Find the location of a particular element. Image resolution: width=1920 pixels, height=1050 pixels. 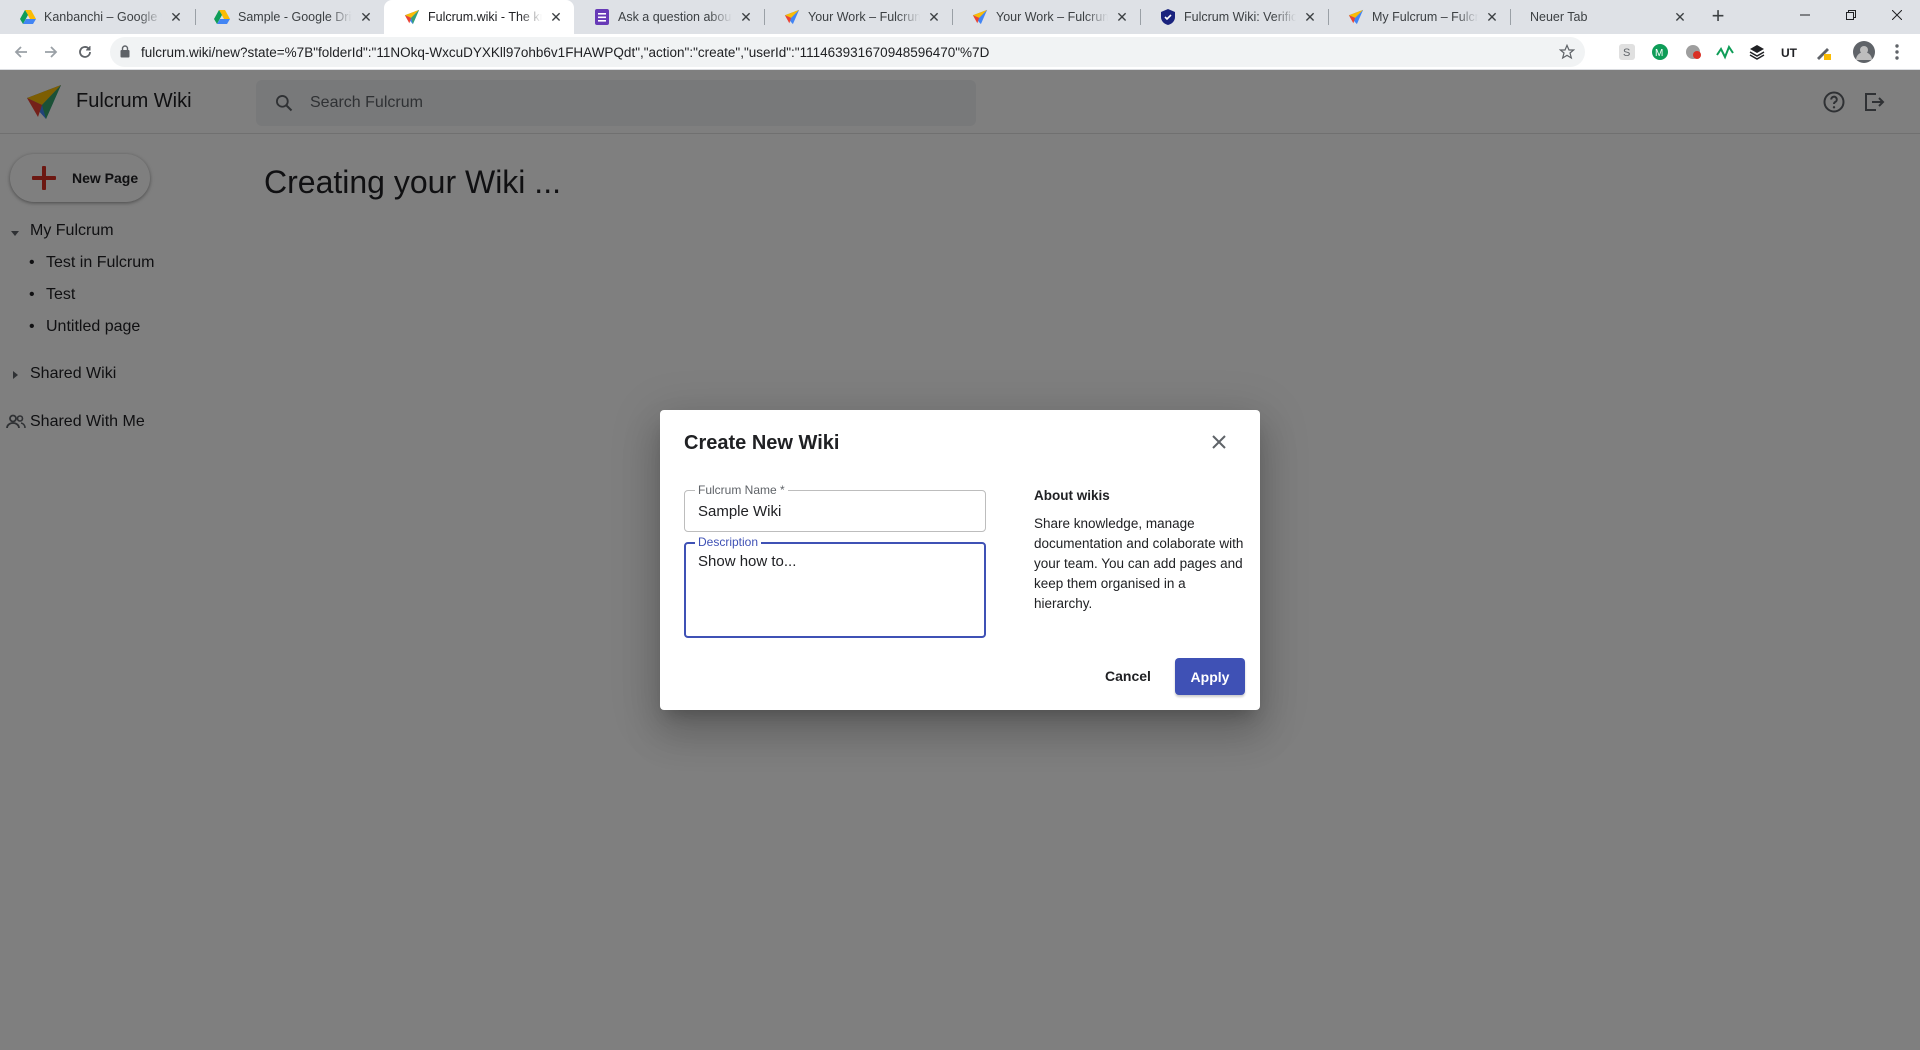

close-icon is located at coordinates (1219, 442).